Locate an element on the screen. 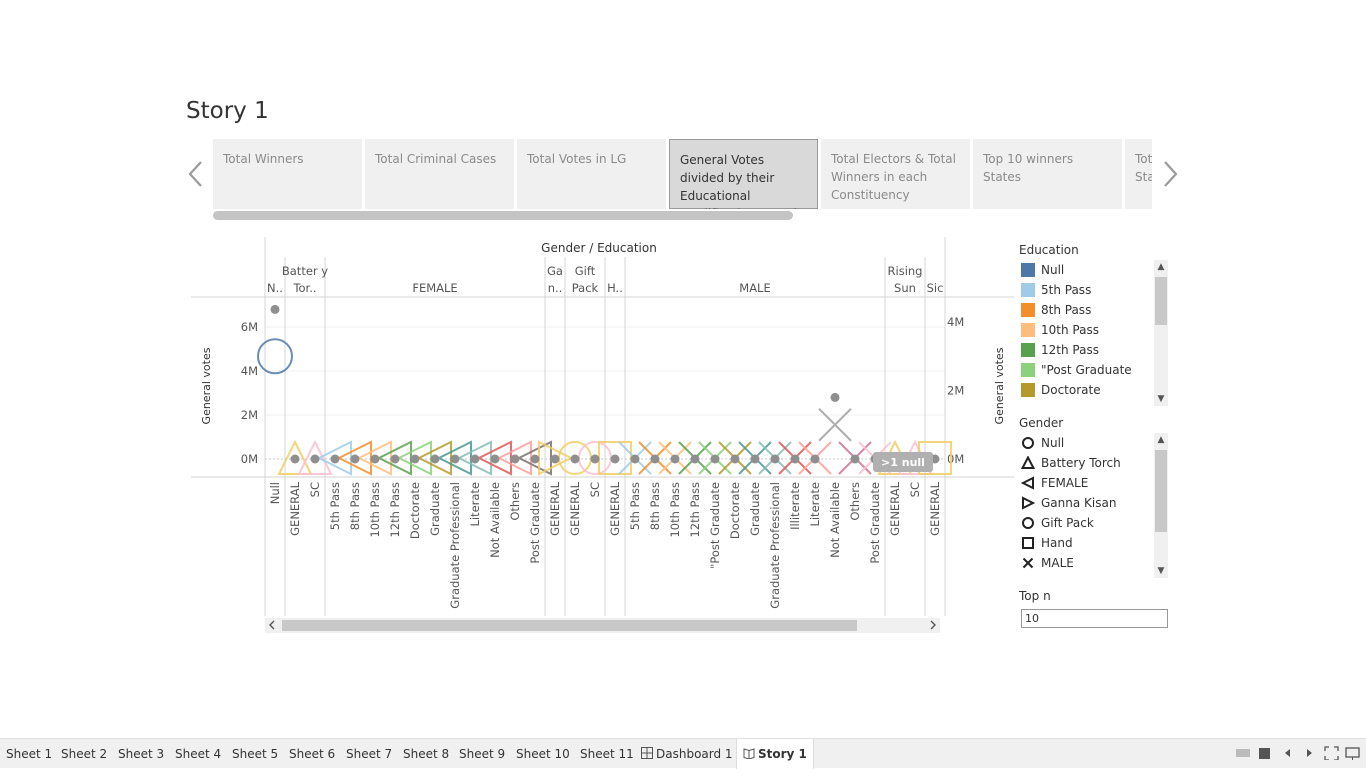  gender-legend-scrollbar: ▲ ▼ is located at coordinates (1161, 505).